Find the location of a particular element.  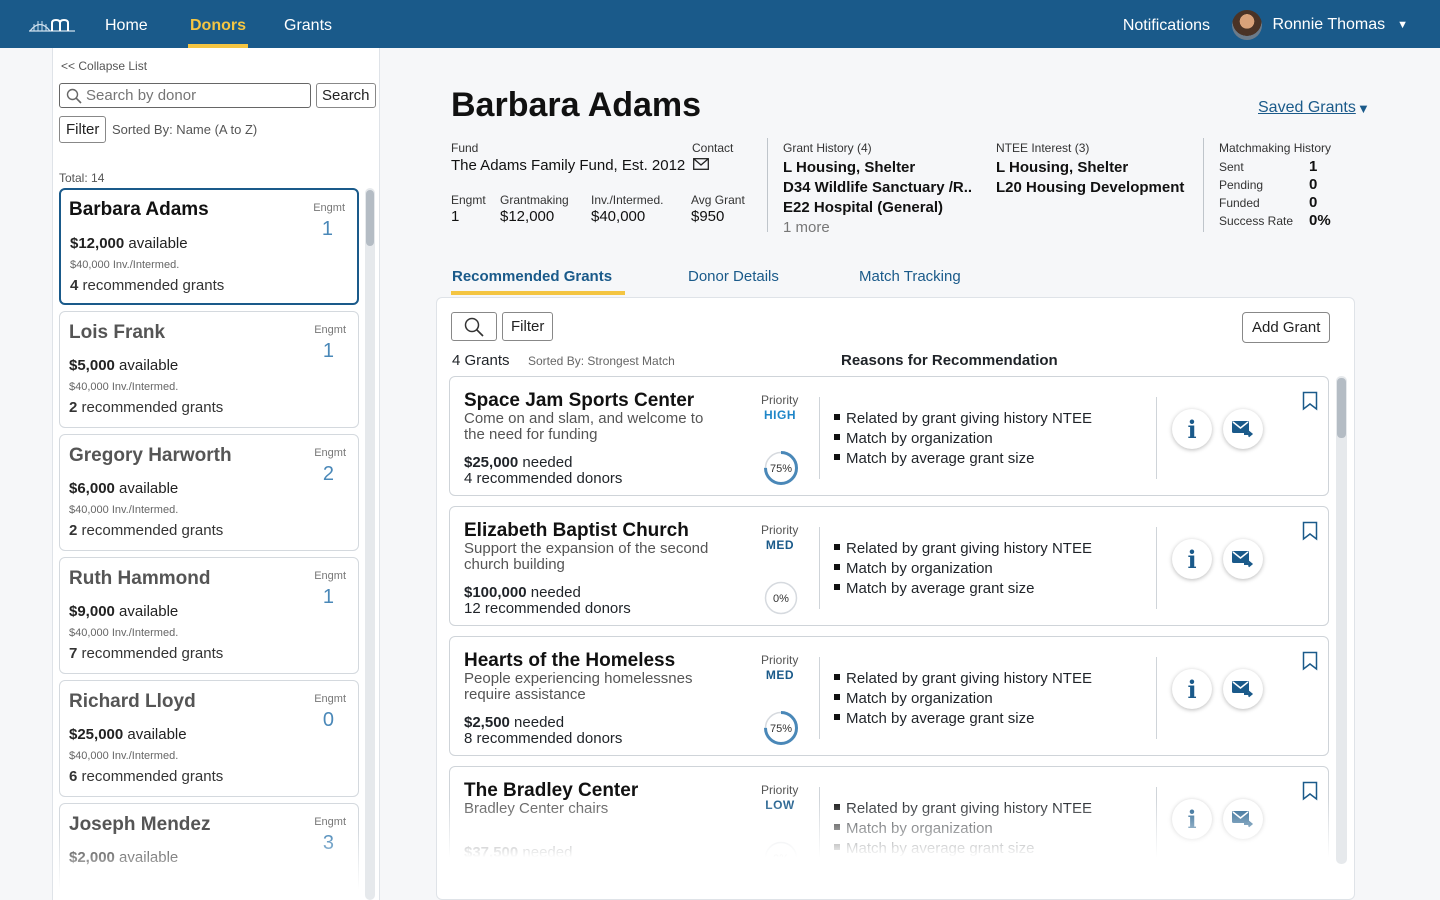

priority-value: MED is located at coordinates (780, 545).